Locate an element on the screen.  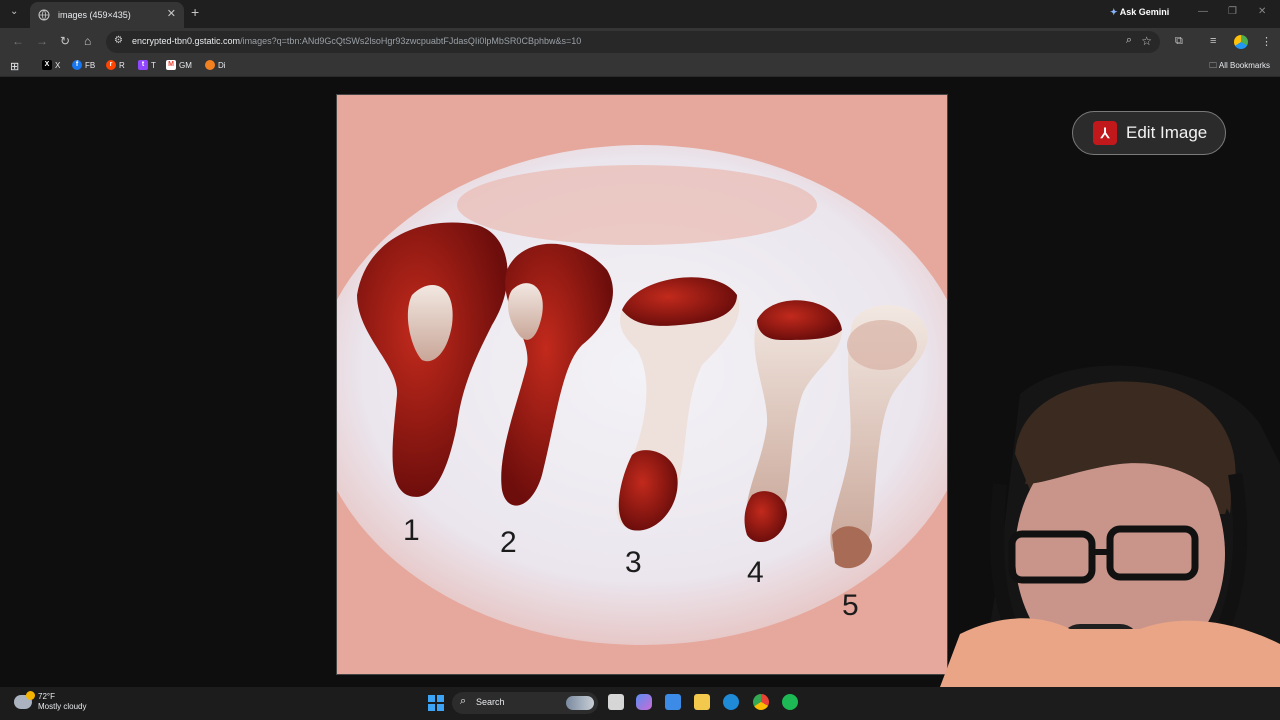
gemini-sparkle-icon: ✦ is located at coordinates (1114, 12).